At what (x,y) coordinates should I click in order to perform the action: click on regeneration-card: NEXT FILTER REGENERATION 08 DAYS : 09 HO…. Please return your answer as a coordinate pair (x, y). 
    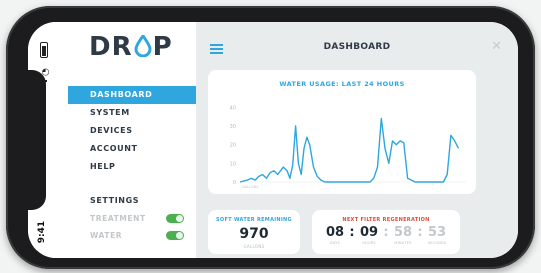
    Looking at the image, I should click on (386, 232).